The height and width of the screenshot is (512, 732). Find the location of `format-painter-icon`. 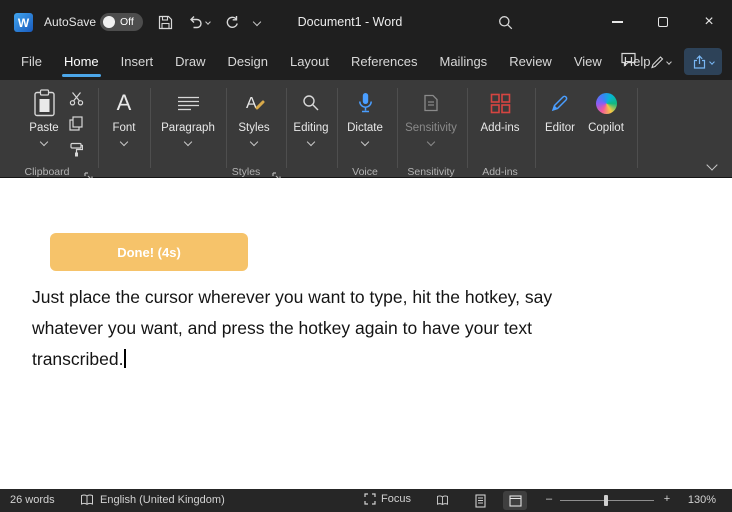

format-painter-icon is located at coordinates (76, 149).